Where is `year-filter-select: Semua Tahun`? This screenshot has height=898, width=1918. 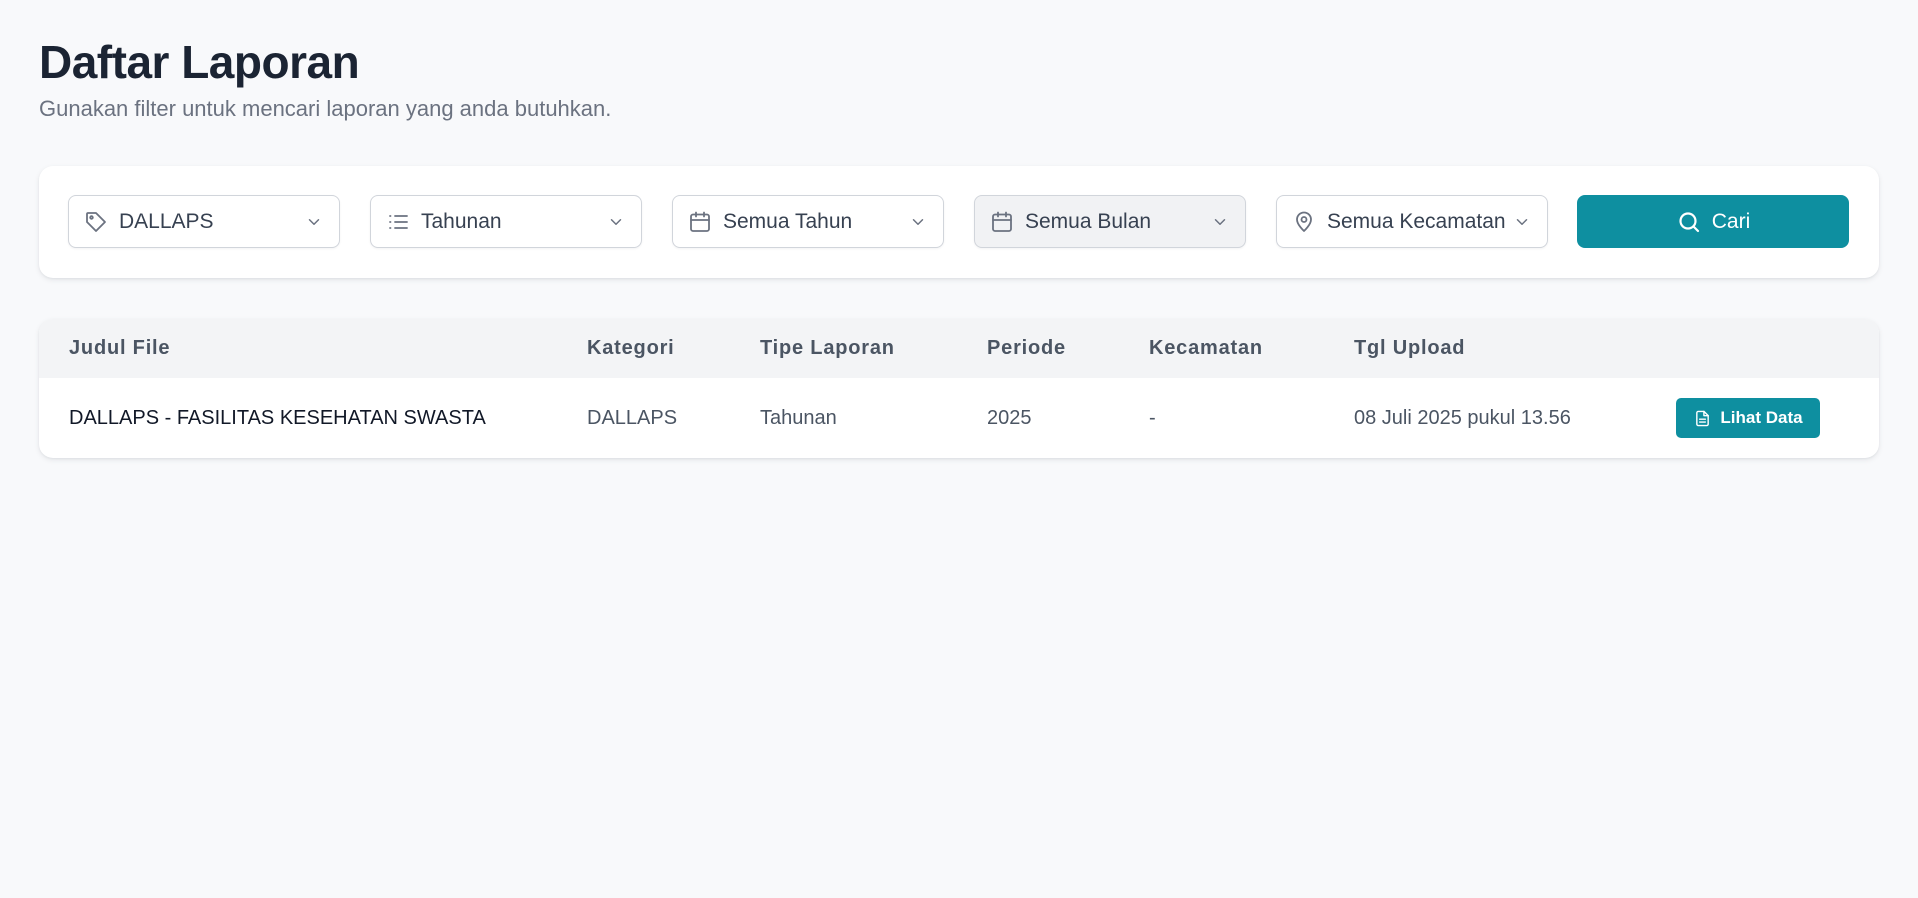
year-filter-select: Semua Tahun is located at coordinates (808, 221).